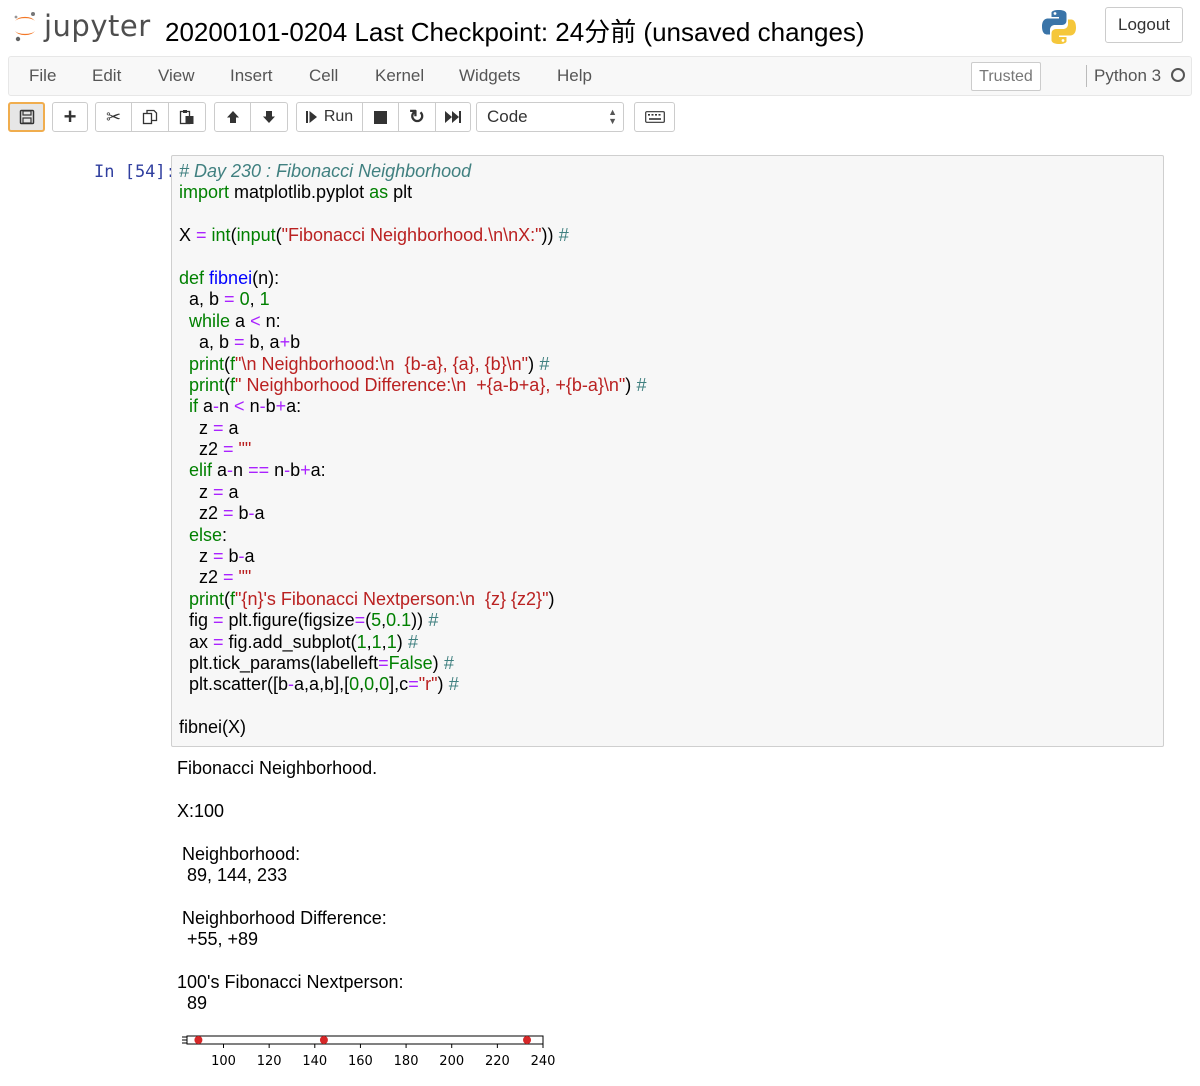  I want to click on output-line: 100's Fibonacci Nextperson:, so click(290, 981).